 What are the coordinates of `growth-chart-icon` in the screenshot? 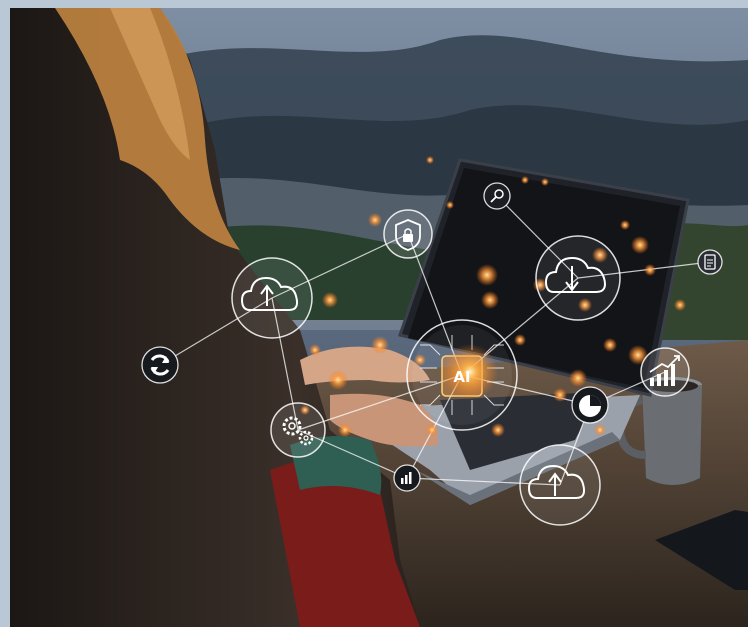 It's located at (665, 372).